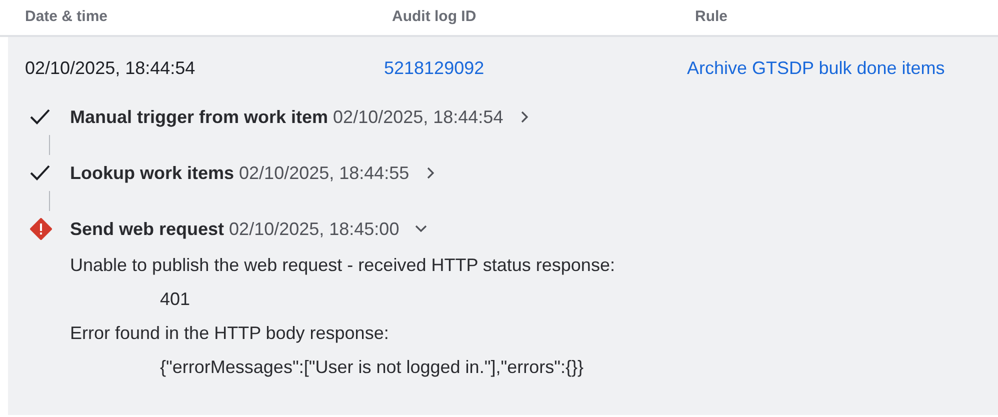 Image resolution: width=998 pixels, height=417 pixels. I want to click on step-time: 02/10/2025, 18:44:55, so click(324, 173).